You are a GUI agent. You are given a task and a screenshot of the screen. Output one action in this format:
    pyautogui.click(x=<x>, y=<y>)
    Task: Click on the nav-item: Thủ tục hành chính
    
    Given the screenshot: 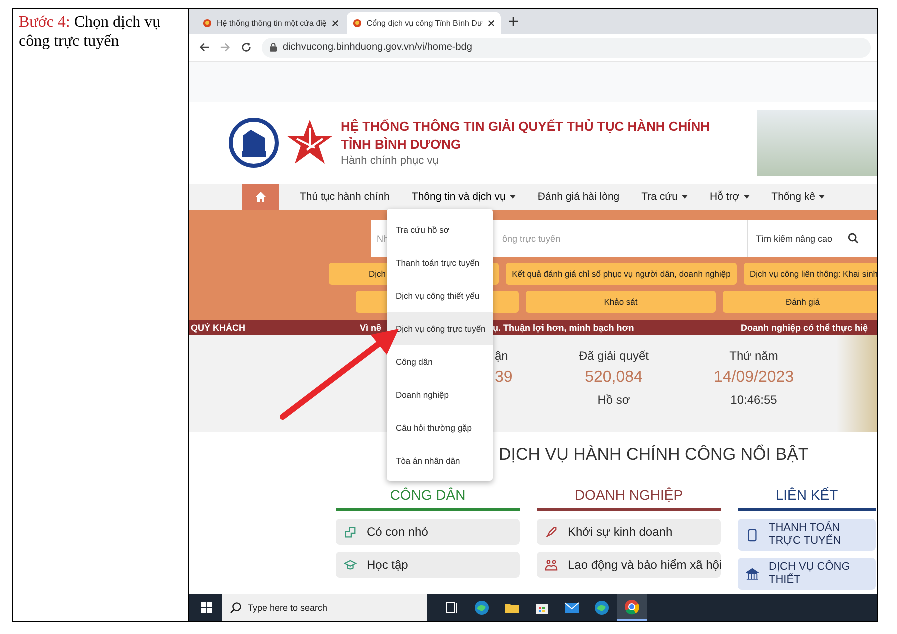 What is the action you would take?
    pyautogui.click(x=345, y=197)
    